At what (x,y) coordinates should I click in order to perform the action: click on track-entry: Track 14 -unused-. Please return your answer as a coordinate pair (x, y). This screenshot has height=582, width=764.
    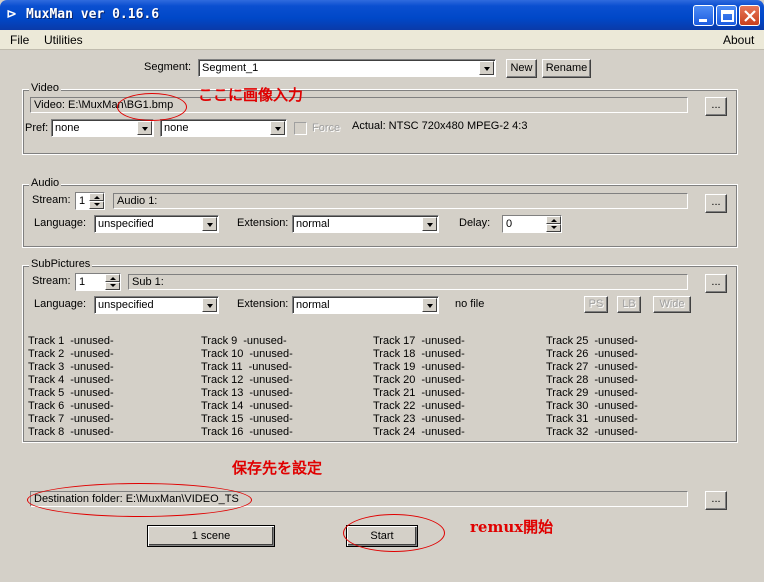
    Looking at the image, I should click on (247, 406).